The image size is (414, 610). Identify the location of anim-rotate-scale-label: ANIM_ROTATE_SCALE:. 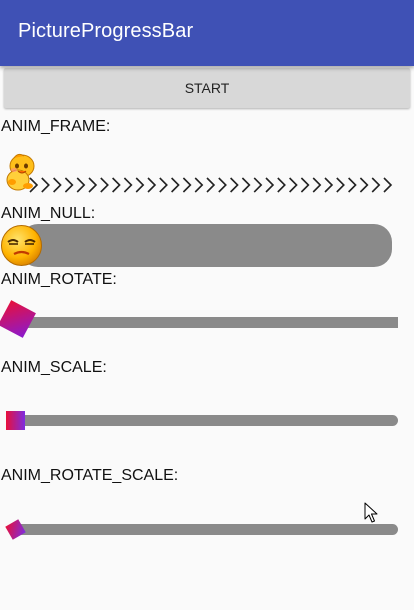
(90, 475).